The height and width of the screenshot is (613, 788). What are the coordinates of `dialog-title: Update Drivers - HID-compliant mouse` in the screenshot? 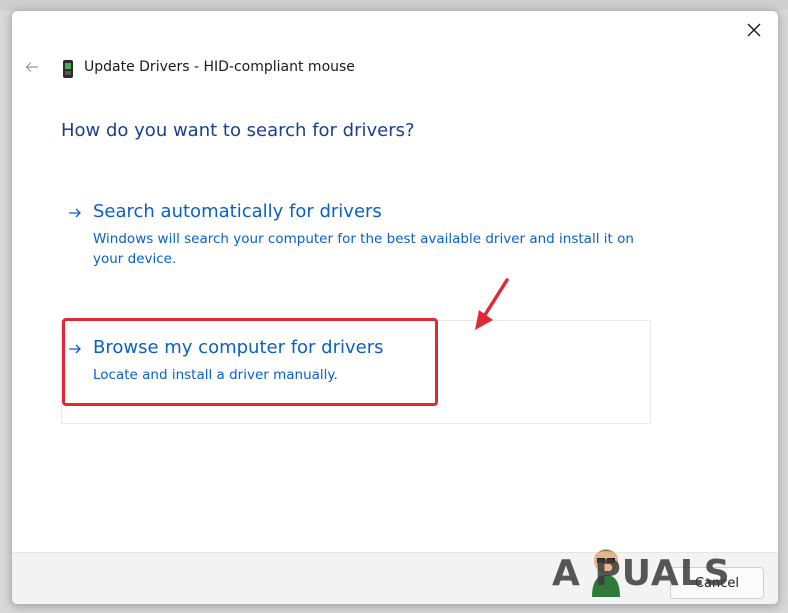 It's located at (219, 67).